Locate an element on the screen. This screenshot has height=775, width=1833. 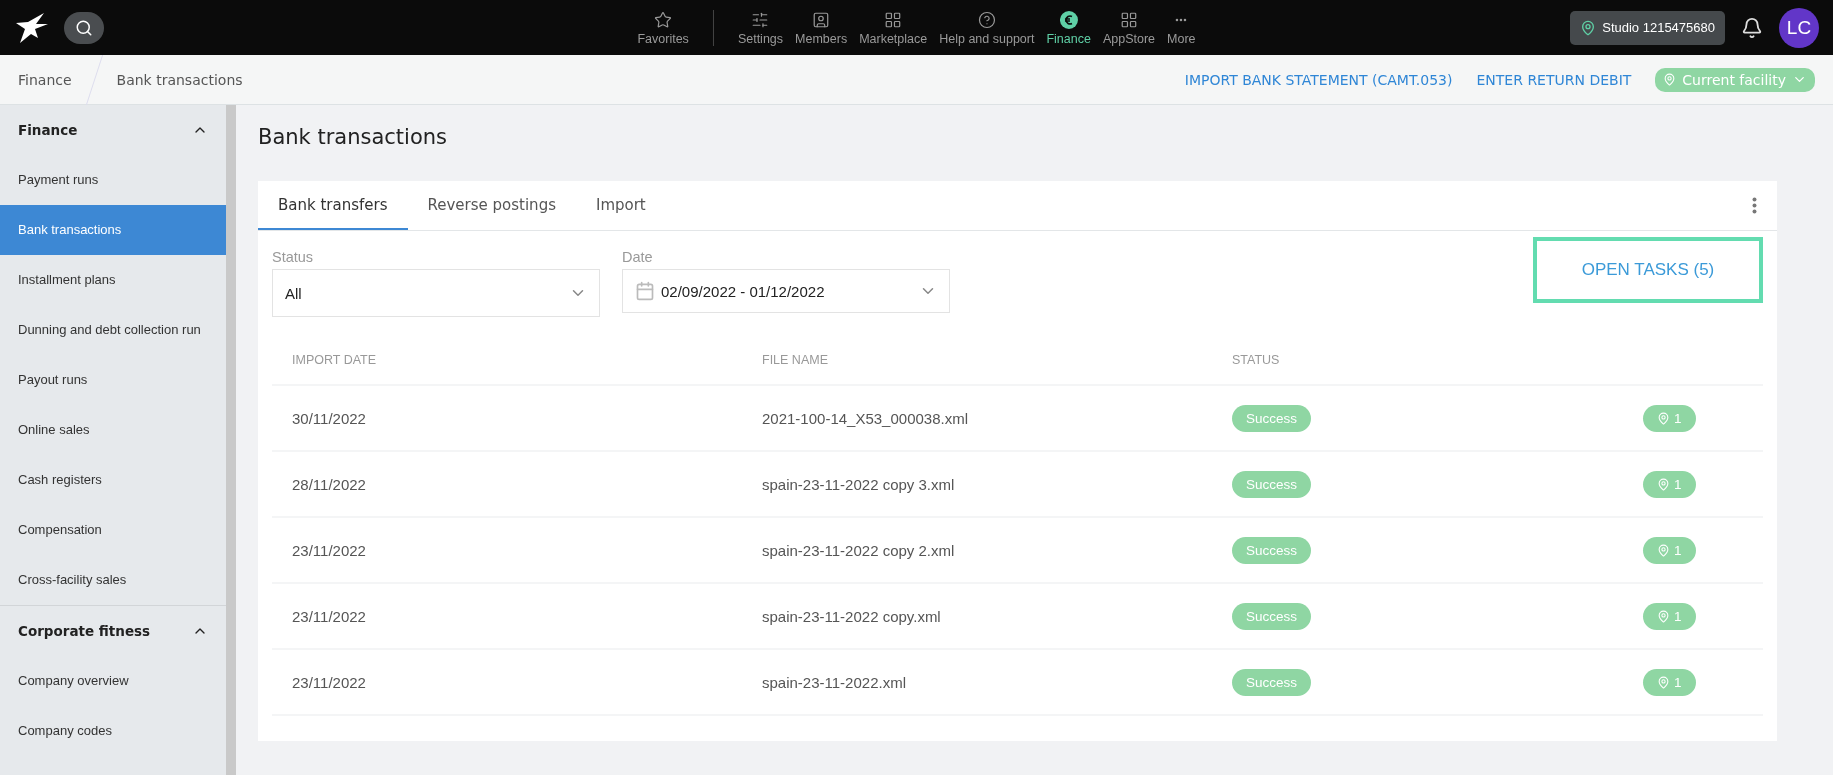
sidebar-item: Bank transactions is located at coordinates (113, 230).